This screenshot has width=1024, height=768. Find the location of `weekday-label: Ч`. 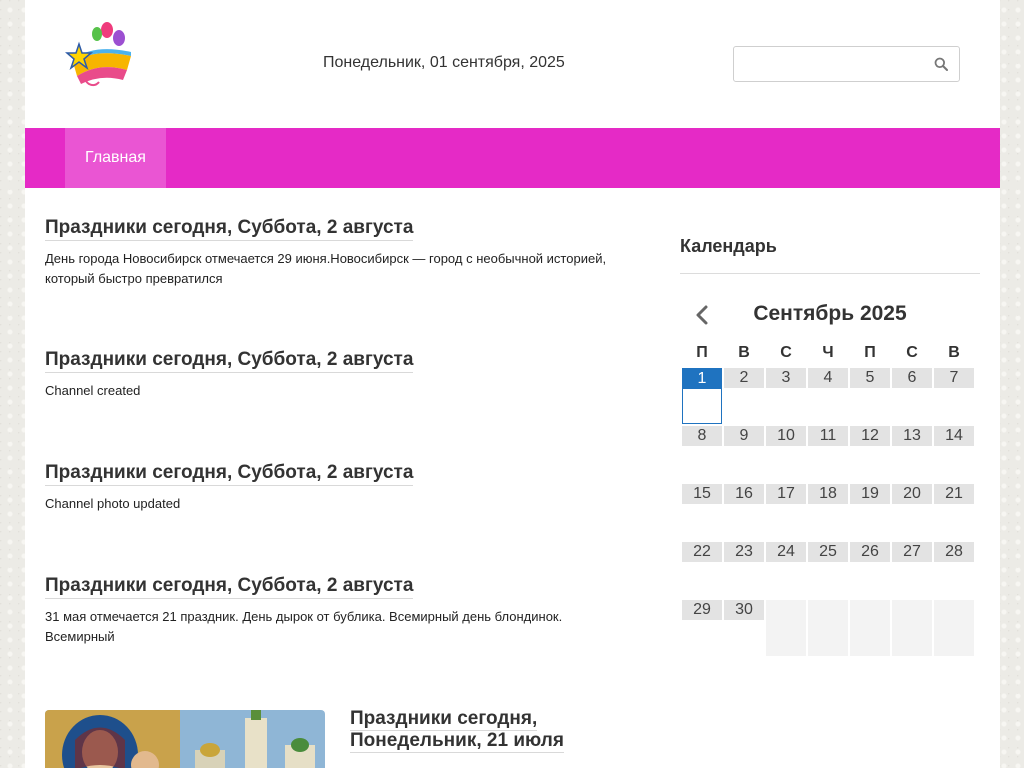

weekday-label: Ч is located at coordinates (828, 352).